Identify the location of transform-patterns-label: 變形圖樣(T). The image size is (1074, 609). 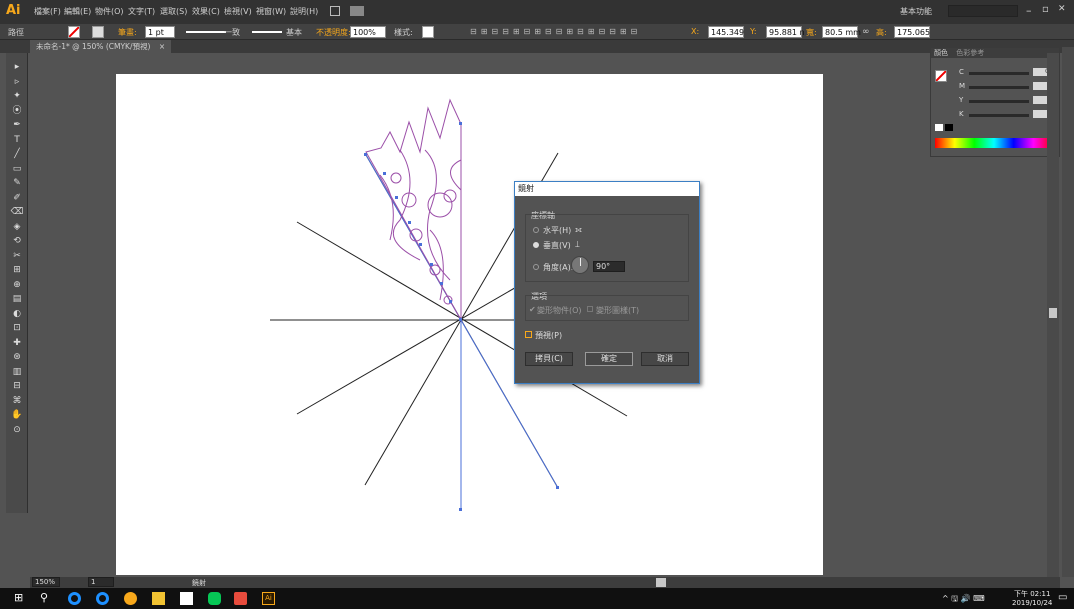
(617, 310).